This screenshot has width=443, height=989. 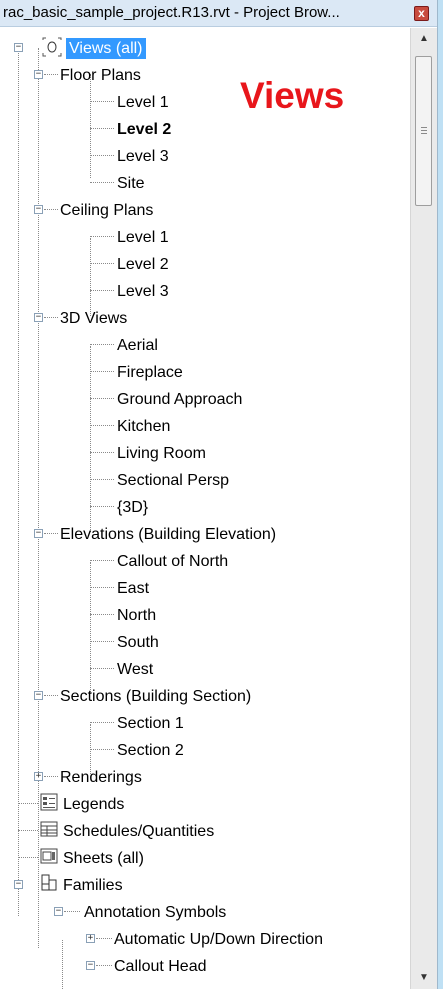 I want to click on tree-item-label: Views (all), so click(x=106, y=48).